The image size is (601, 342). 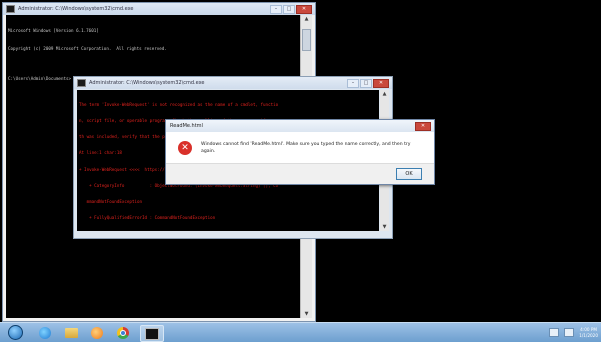 I want to click on command-prompt-icon, so click(x=152, y=333).